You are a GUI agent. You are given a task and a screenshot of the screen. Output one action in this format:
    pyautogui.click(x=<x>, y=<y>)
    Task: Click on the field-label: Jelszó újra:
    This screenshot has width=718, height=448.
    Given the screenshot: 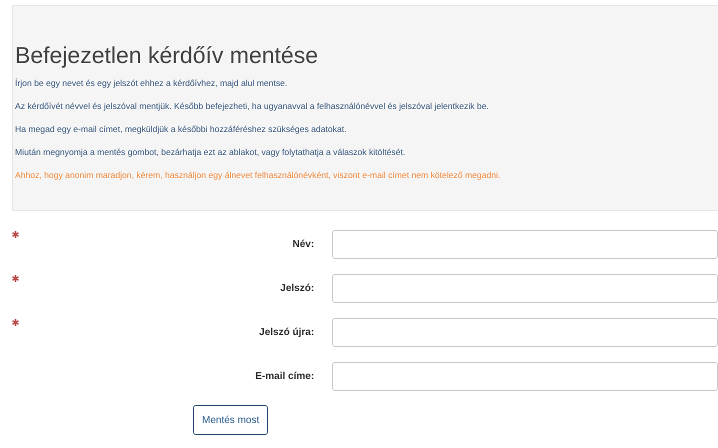 What is the action you would take?
    pyautogui.click(x=286, y=332)
    